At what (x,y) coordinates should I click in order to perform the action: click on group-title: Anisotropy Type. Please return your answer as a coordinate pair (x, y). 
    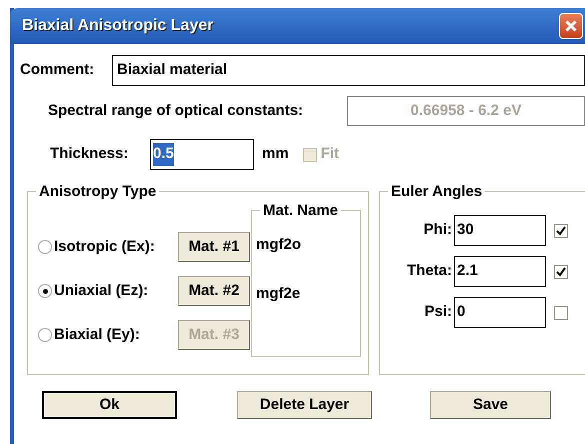
    Looking at the image, I should click on (98, 191).